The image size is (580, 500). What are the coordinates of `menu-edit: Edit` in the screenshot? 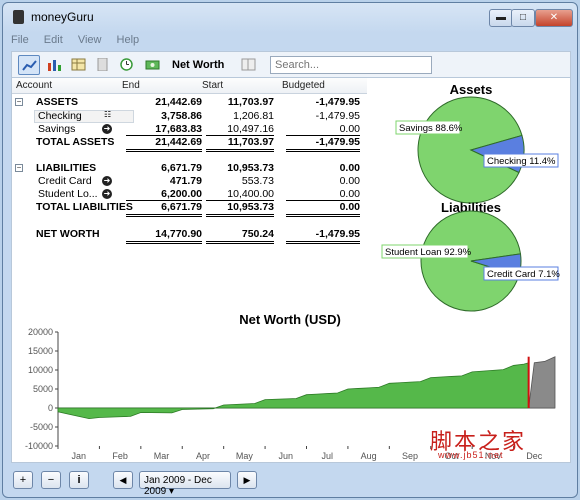 It's located at (53, 40).